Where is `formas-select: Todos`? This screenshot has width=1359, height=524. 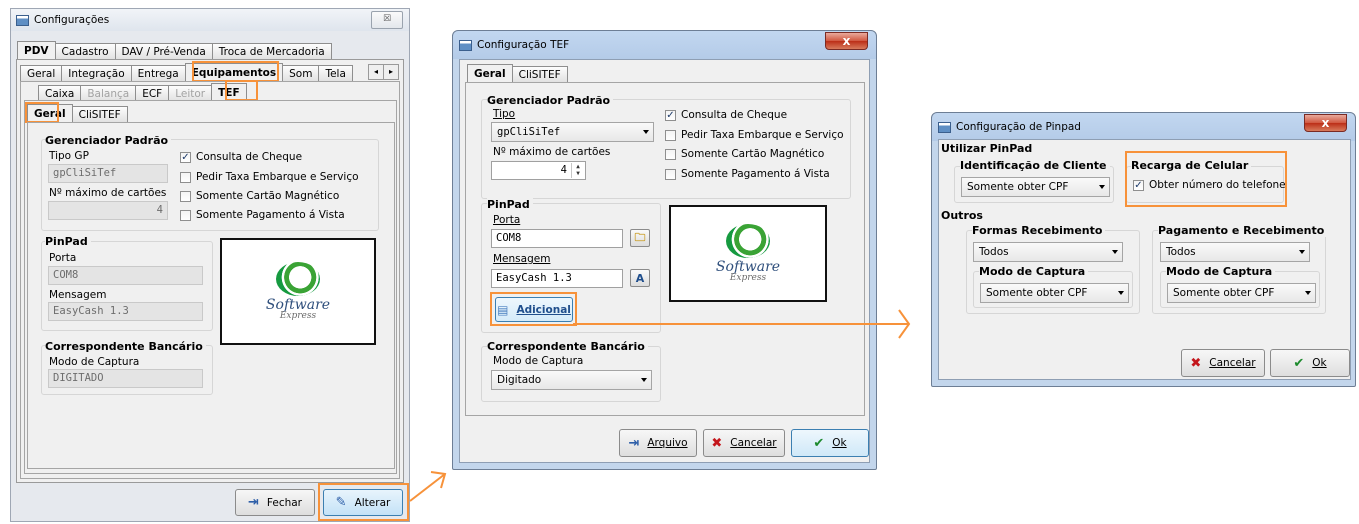
formas-select: Todos is located at coordinates (1048, 252).